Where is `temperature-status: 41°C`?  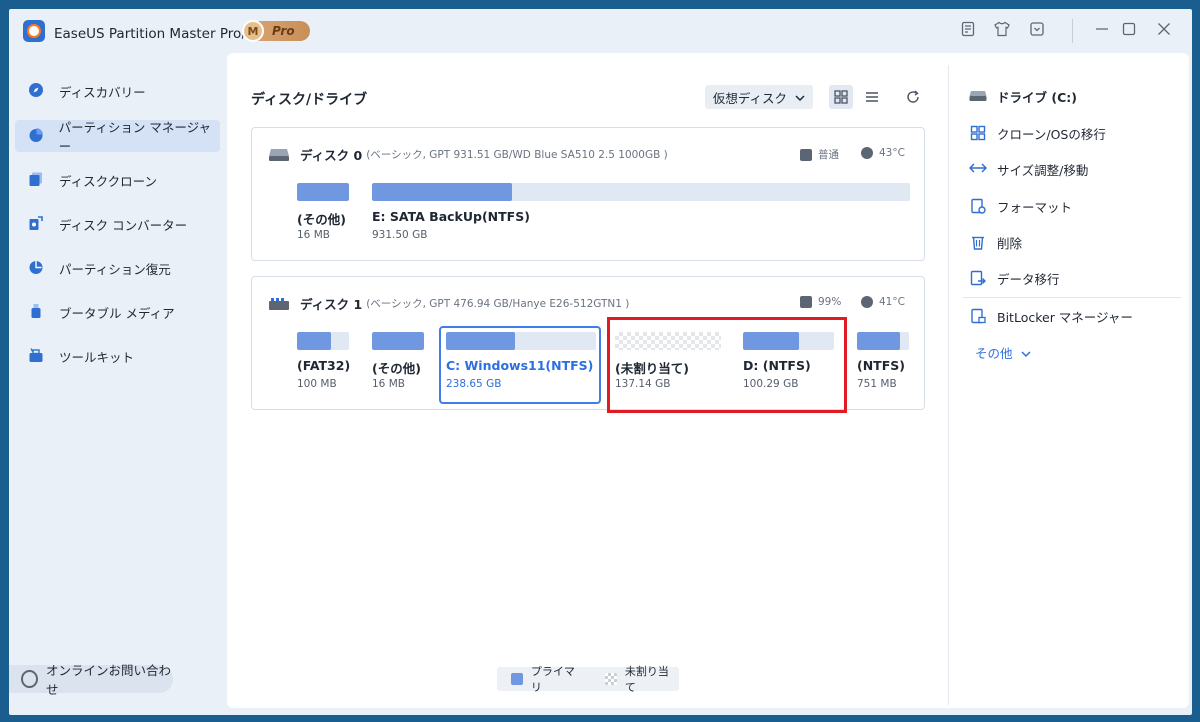 temperature-status: 41°C is located at coordinates (883, 302).